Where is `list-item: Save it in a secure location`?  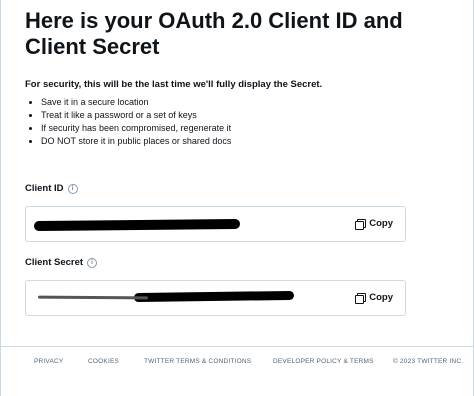
list-item: Save it in a secure location is located at coordinates (136, 102).